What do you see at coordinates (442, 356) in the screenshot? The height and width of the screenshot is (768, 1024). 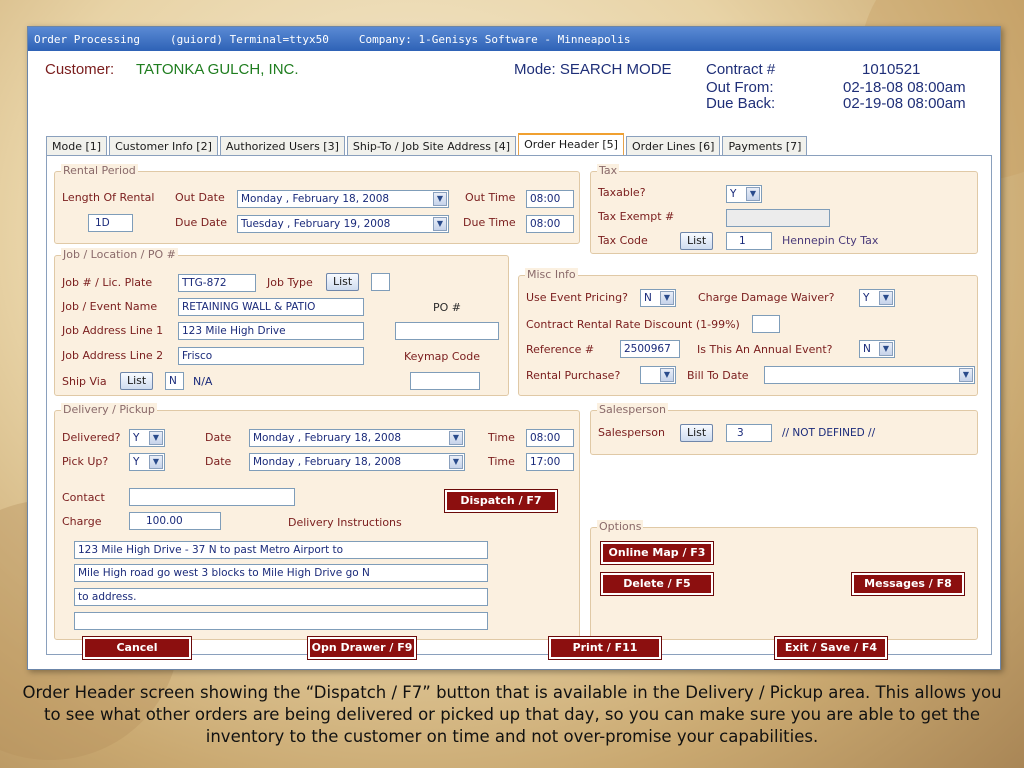 I see `keymap-label: Keymap Code` at bounding box center [442, 356].